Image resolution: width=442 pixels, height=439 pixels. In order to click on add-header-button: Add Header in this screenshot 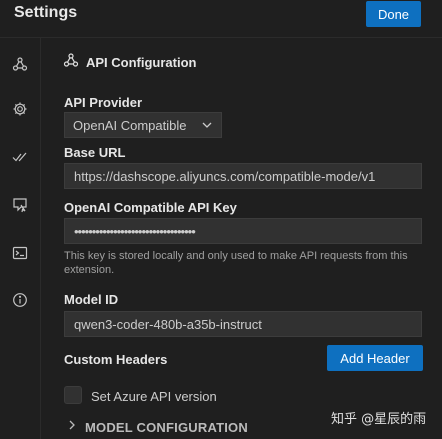, I will do `click(375, 358)`.